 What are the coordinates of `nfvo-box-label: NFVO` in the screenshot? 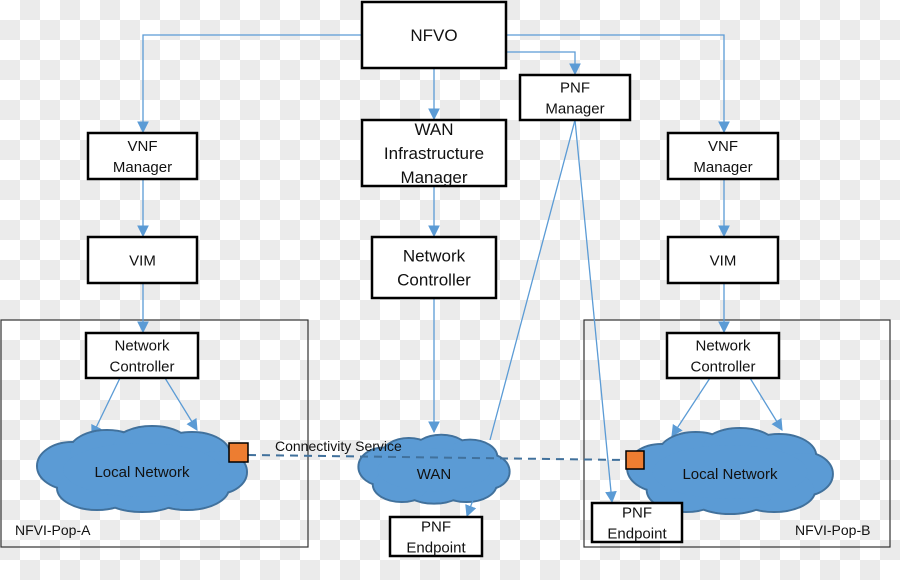 It's located at (433, 35).